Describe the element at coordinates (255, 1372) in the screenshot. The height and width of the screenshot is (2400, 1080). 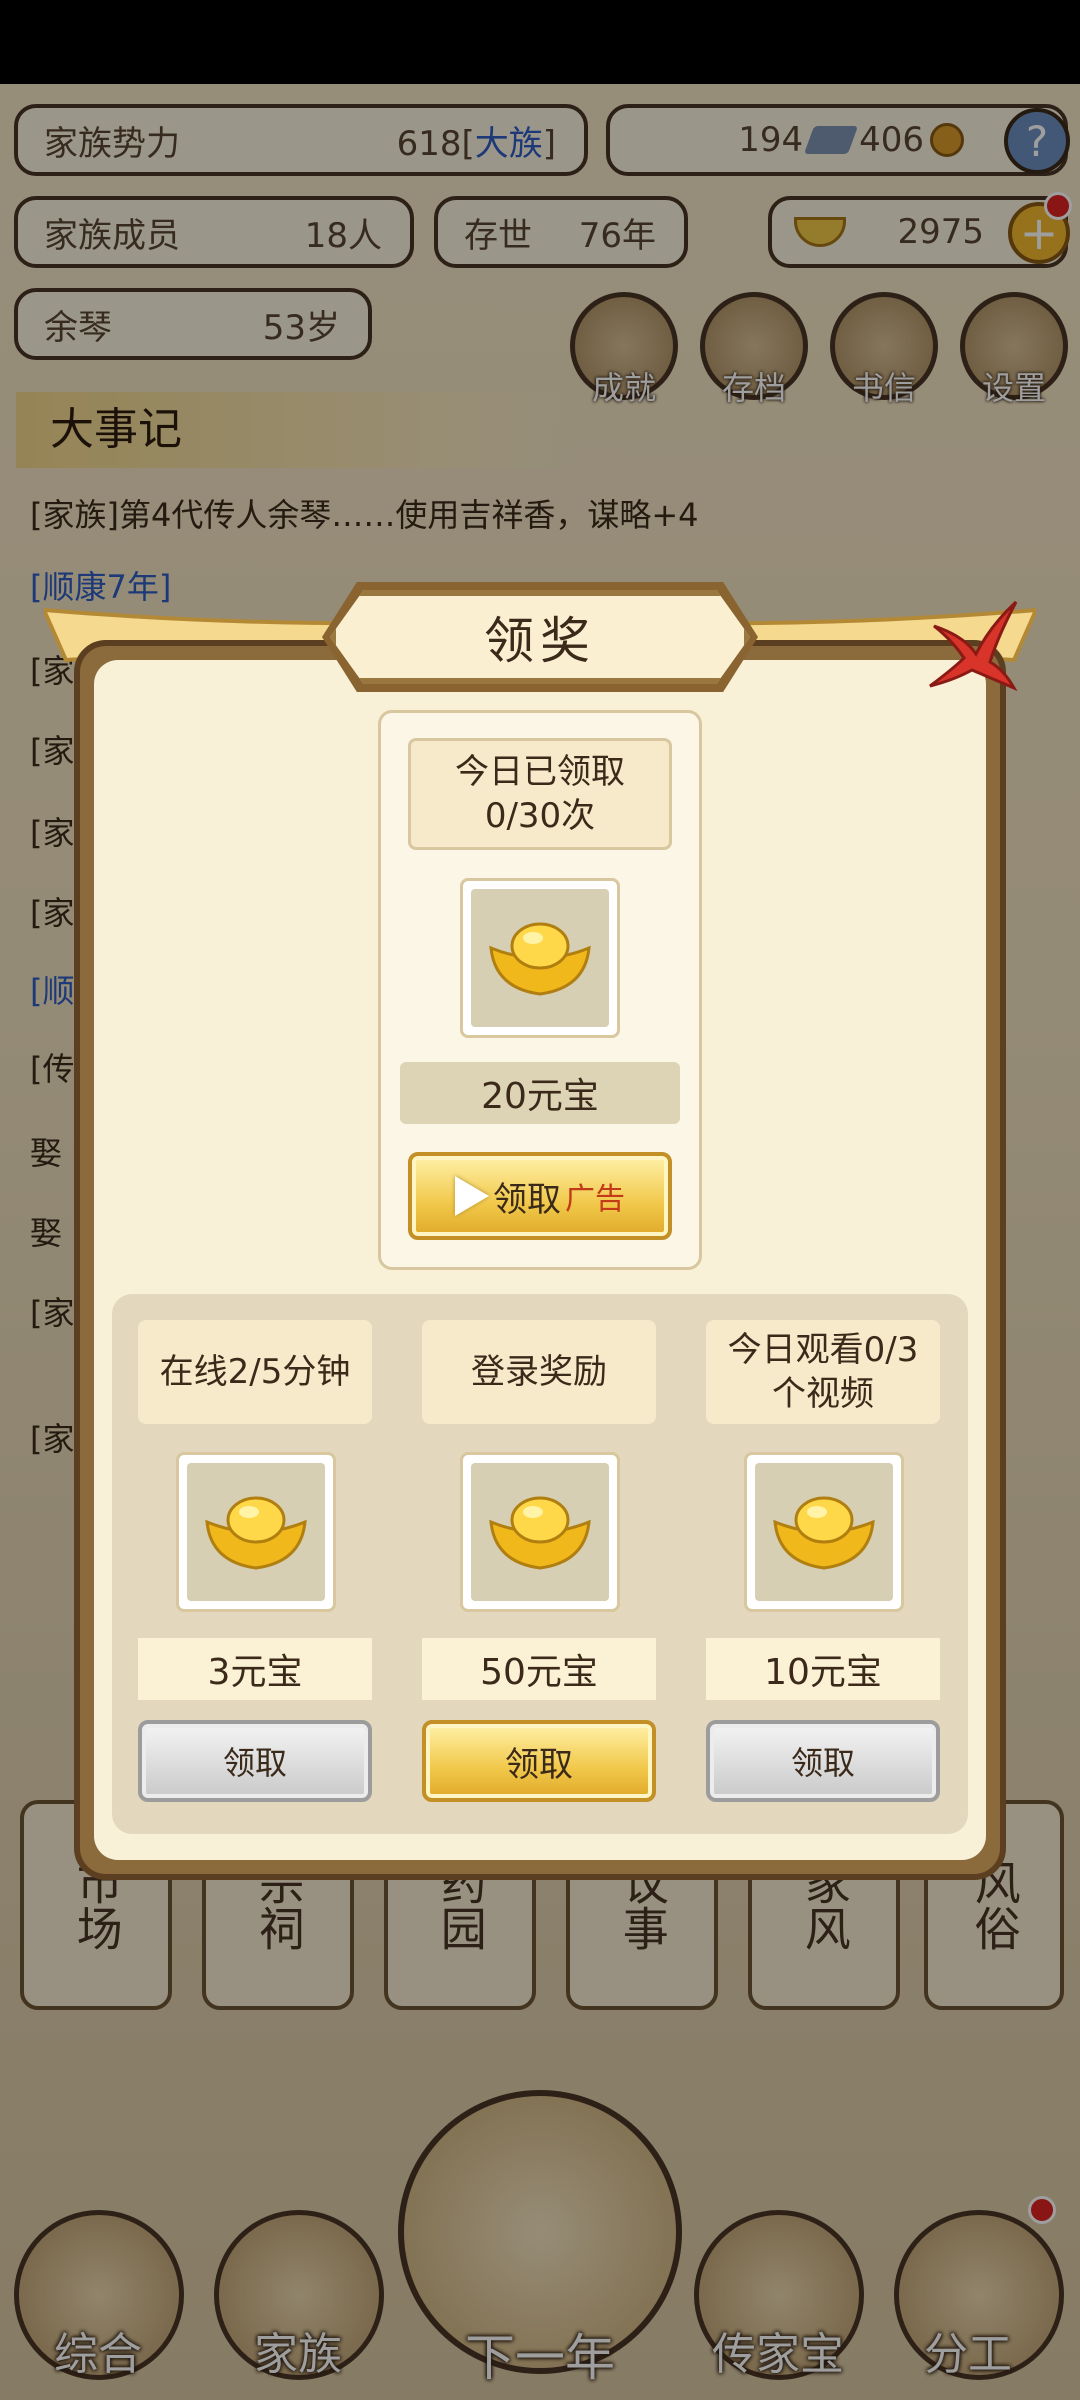
I see `online-reward-label: 在线2/5分钟` at that location.